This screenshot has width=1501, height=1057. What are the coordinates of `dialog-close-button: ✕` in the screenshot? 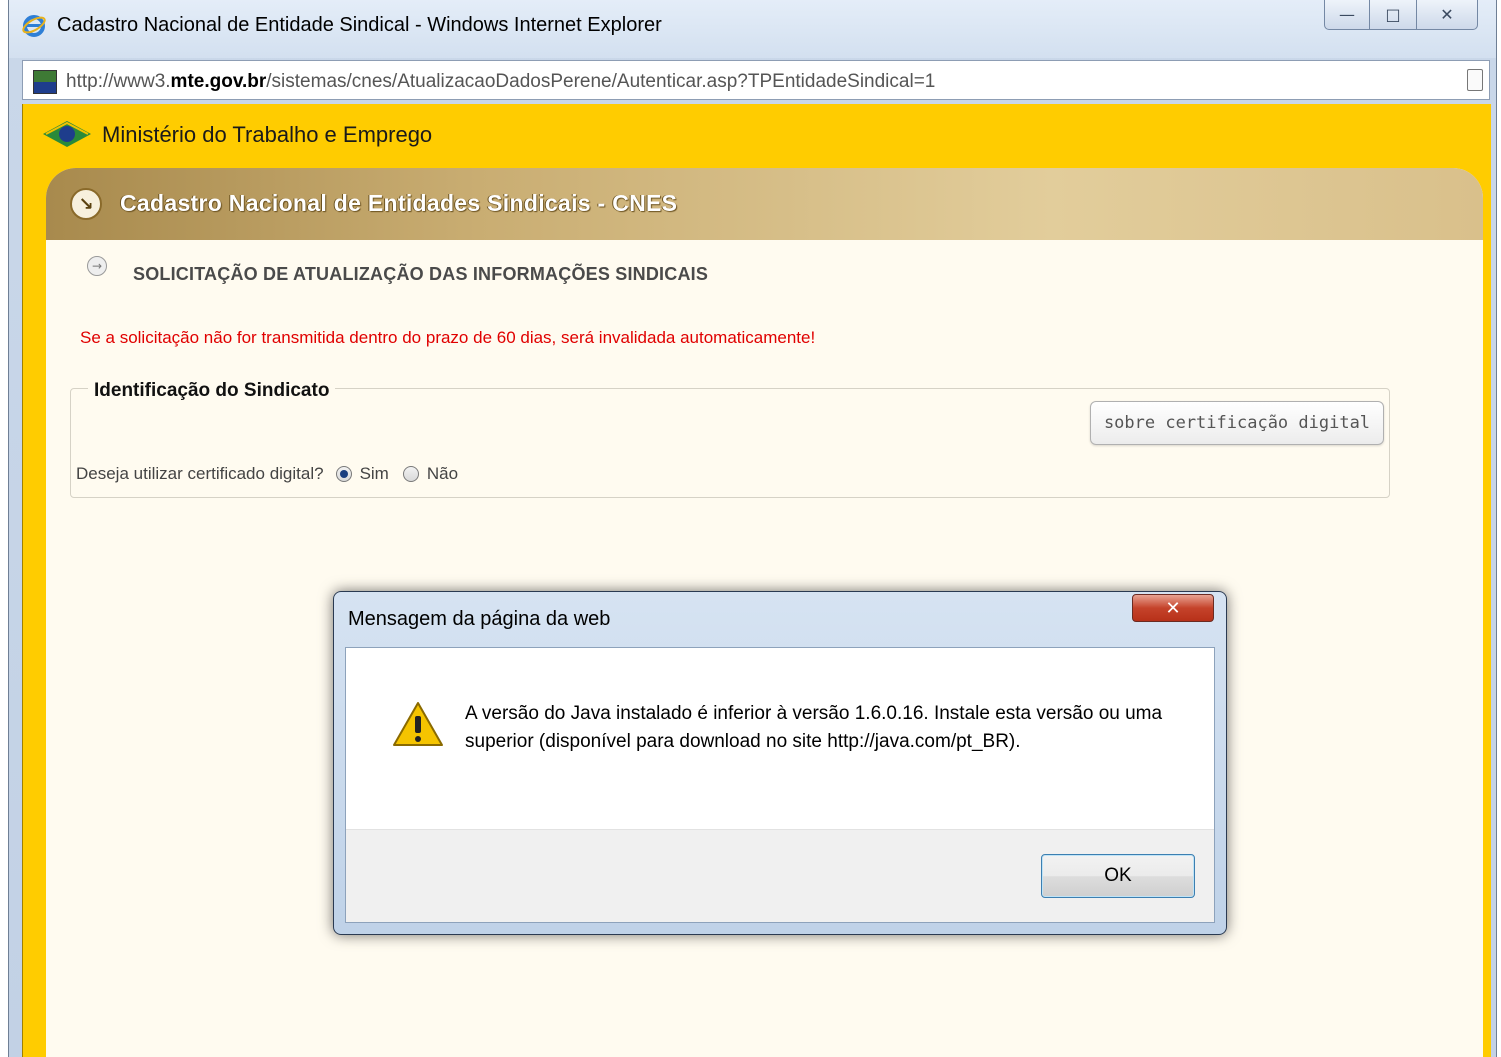 It's located at (1173, 608).